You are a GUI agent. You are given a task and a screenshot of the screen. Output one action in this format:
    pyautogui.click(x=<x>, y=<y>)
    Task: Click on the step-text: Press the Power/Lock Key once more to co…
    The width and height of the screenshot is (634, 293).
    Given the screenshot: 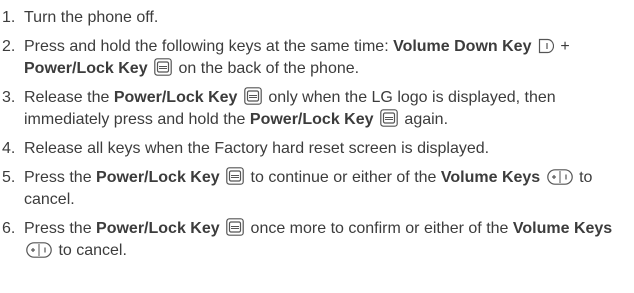 What is the action you would take?
    pyautogui.click(x=329, y=240)
    